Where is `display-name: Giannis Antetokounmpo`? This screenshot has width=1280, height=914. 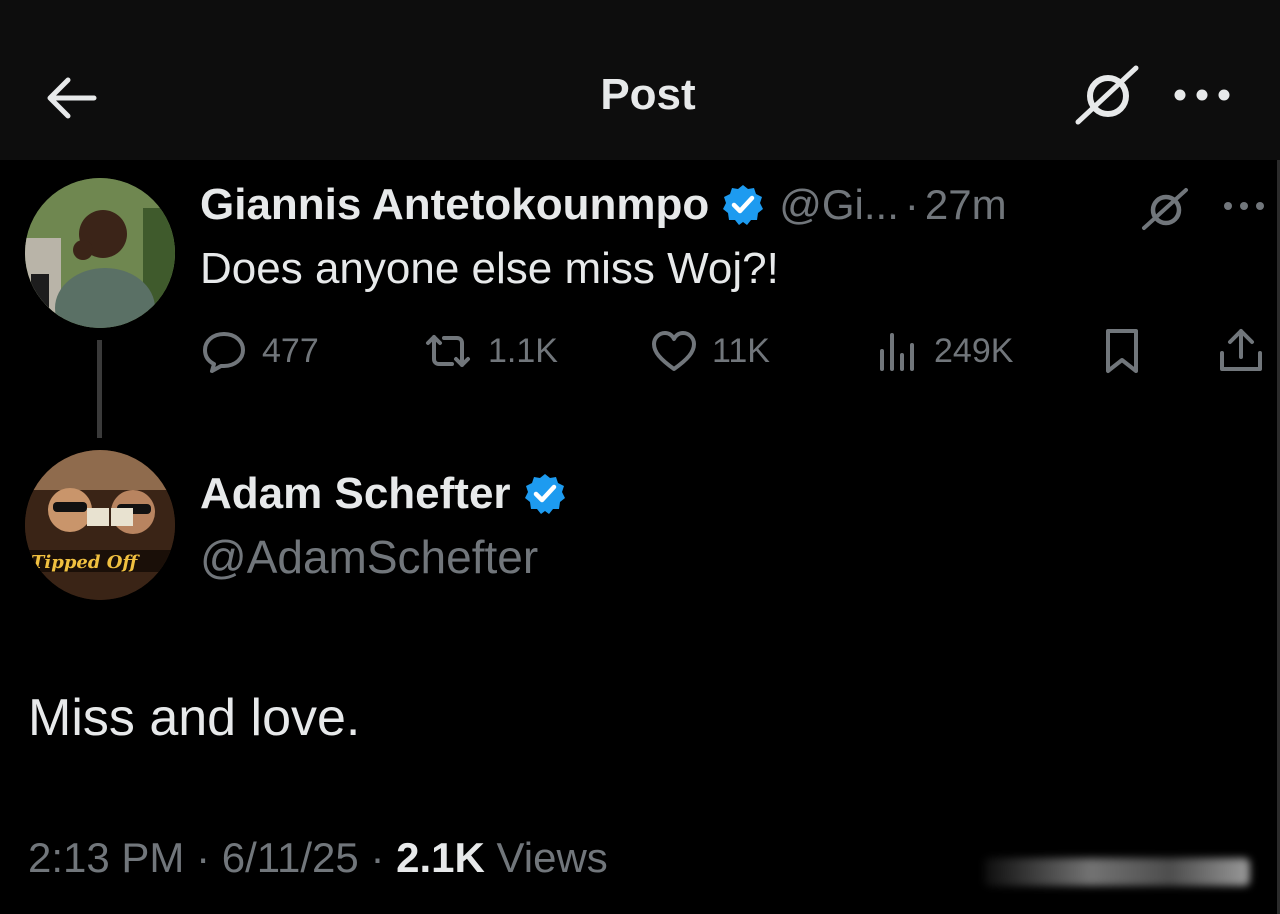 display-name: Giannis Antetokounmpo is located at coordinates (454, 205).